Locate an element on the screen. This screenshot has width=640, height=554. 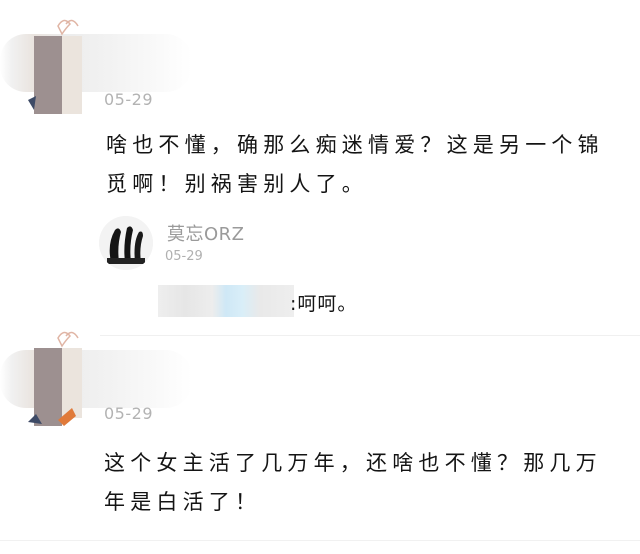
blurred-mention is located at coordinates (226, 301).